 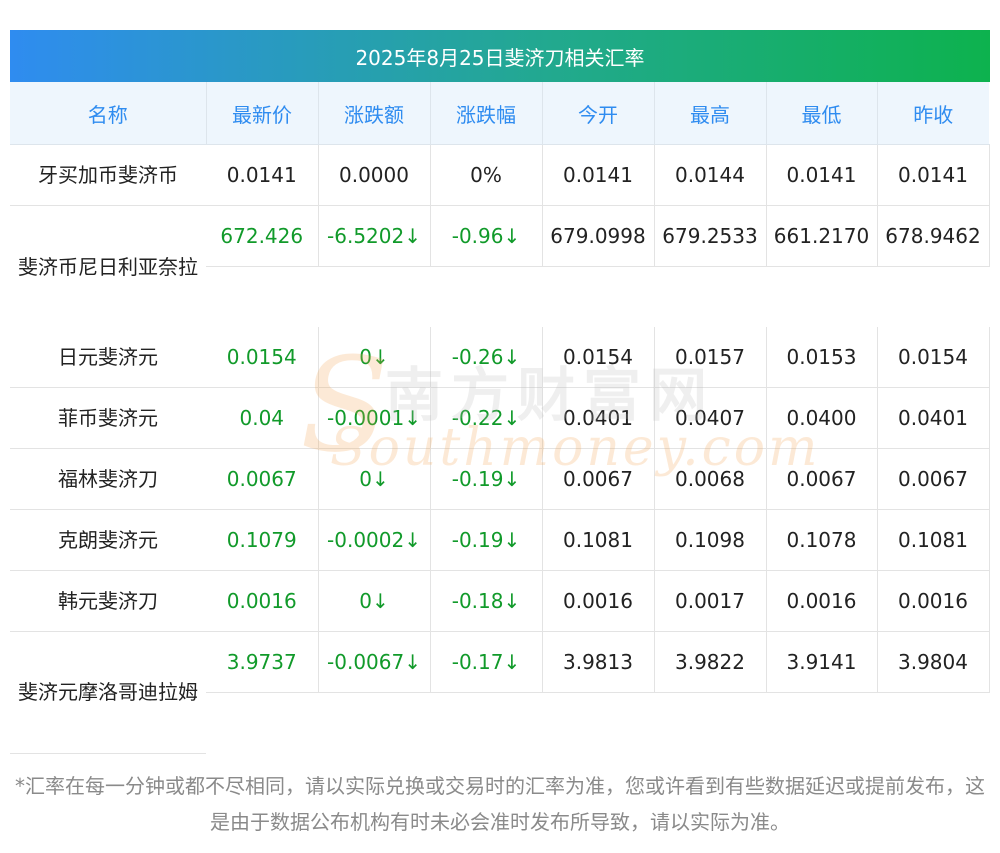 What do you see at coordinates (598, 662) in the screenshot?
I see `open-price: 3.9813` at bounding box center [598, 662].